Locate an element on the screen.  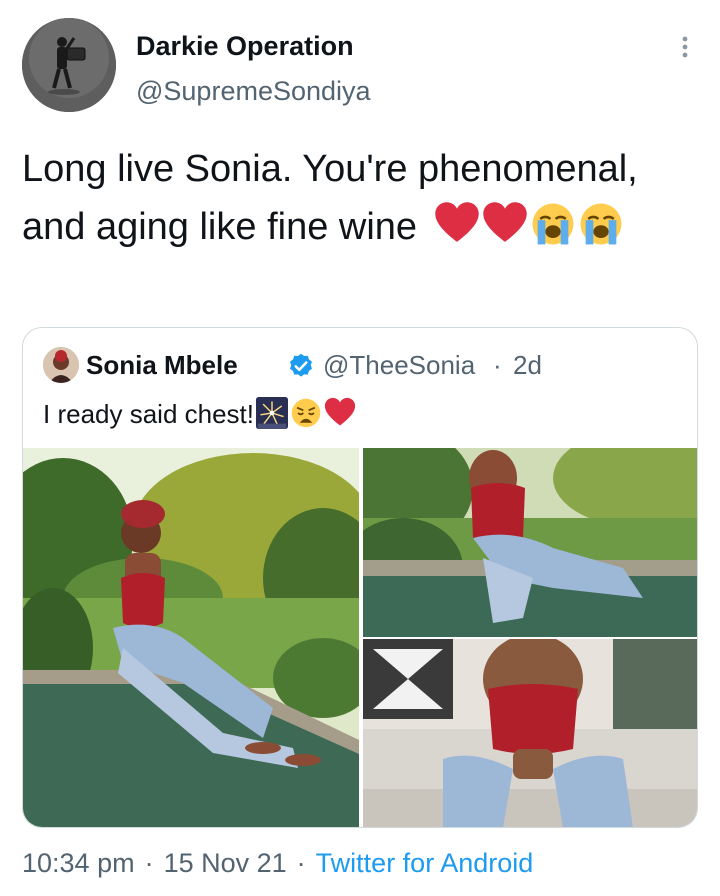
author-avatar-image is located at coordinates (69, 65).